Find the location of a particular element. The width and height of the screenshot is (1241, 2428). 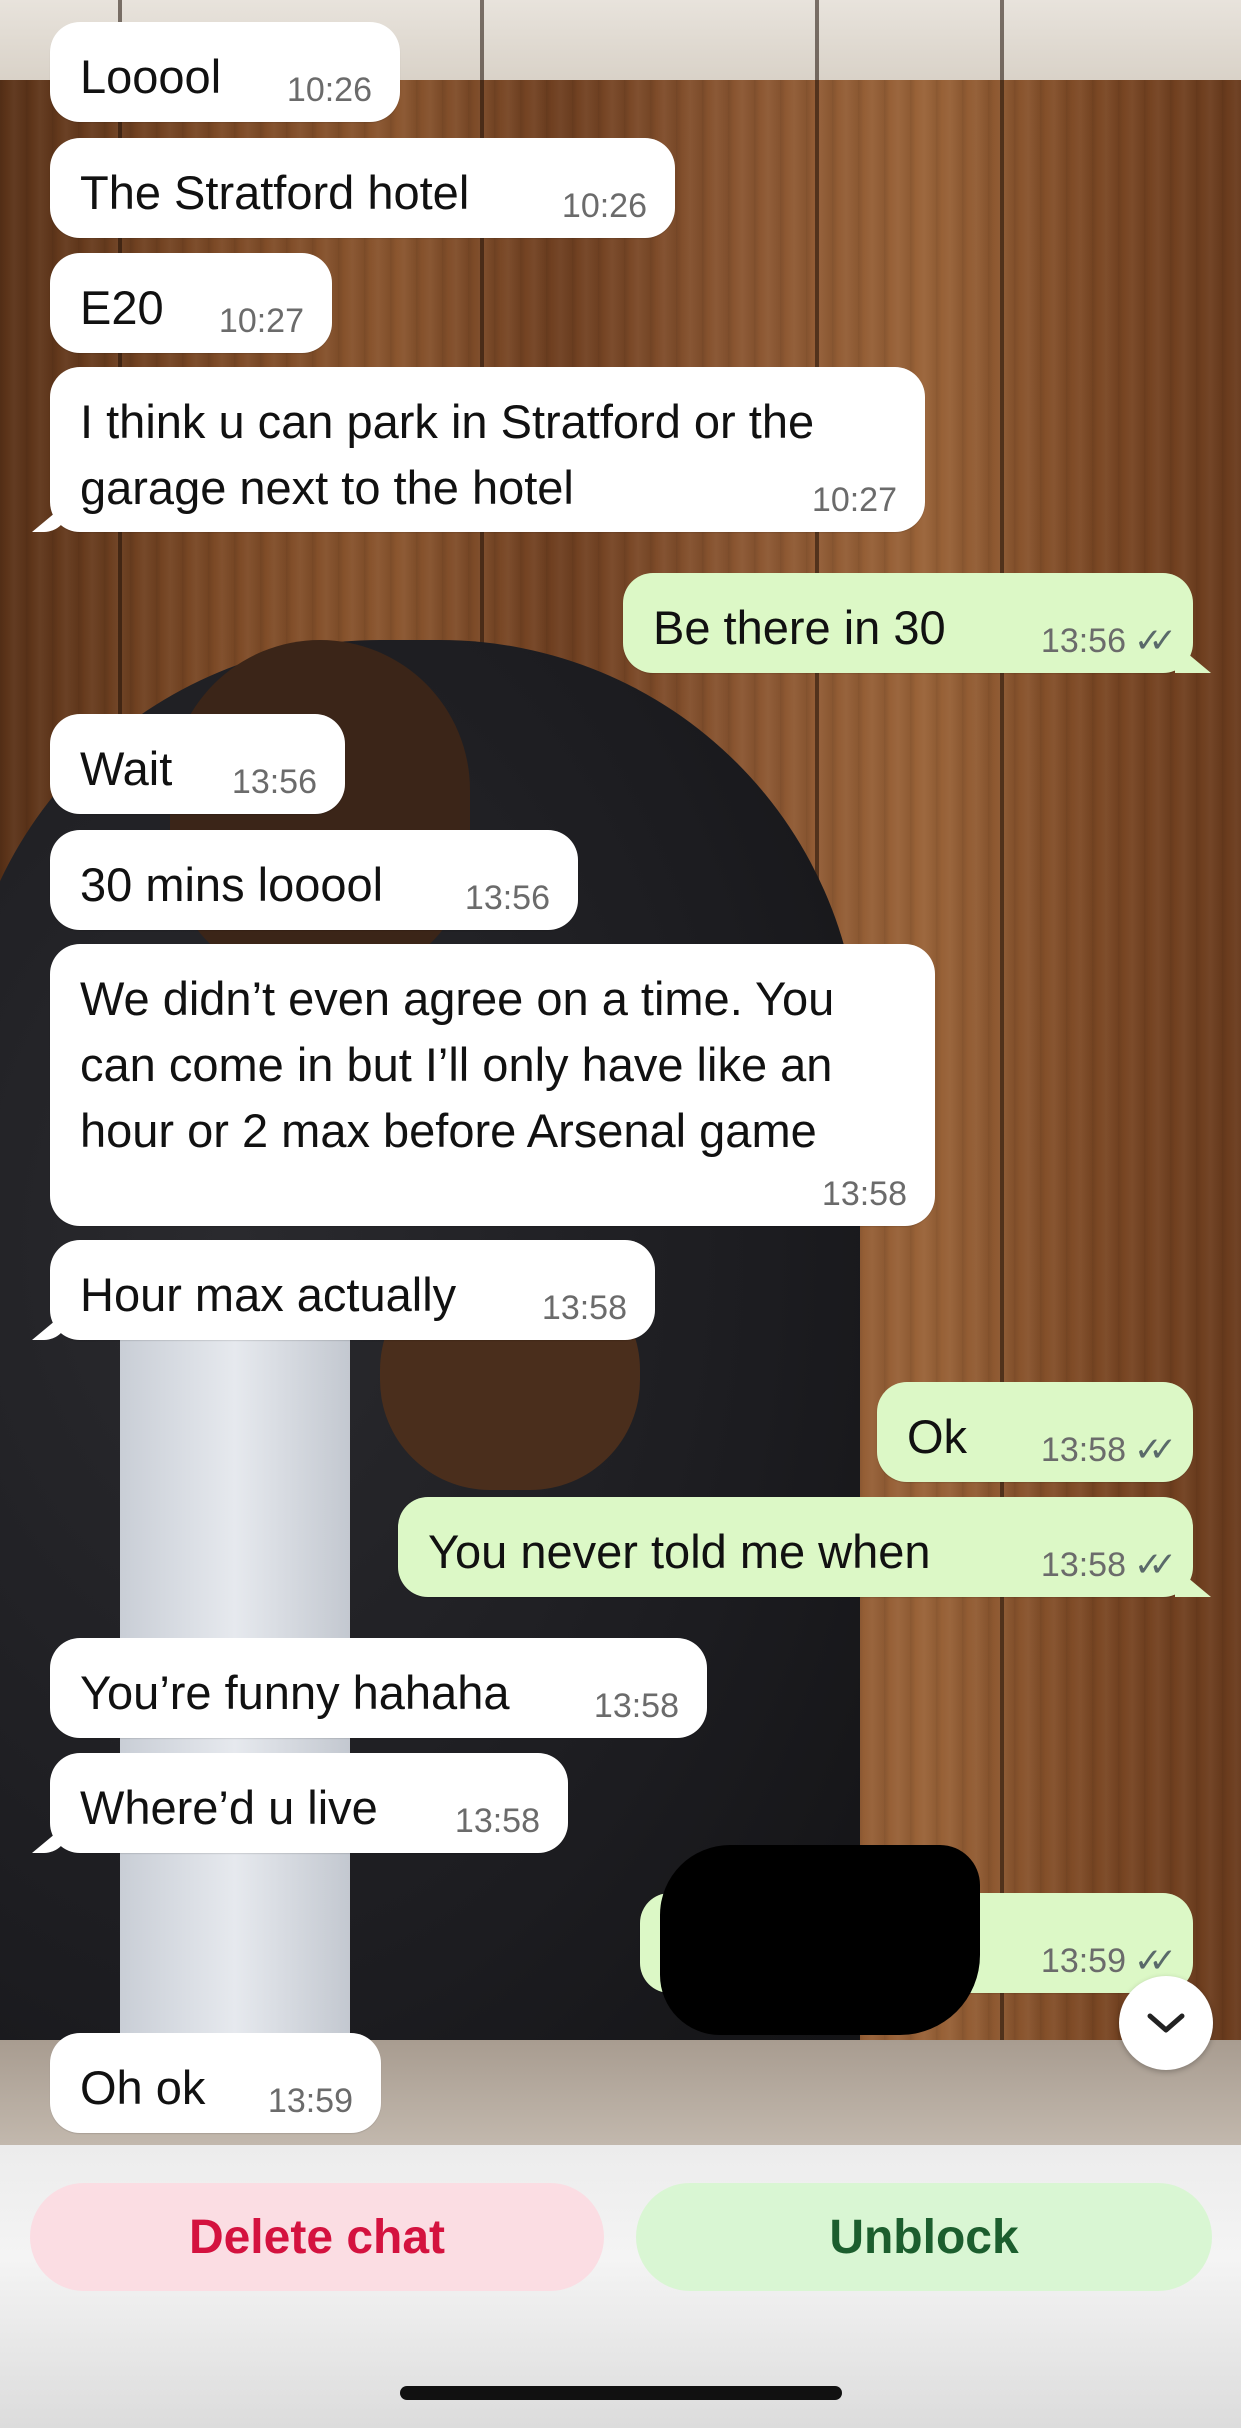

wall-panel-seam is located at coordinates (1002, 1072).